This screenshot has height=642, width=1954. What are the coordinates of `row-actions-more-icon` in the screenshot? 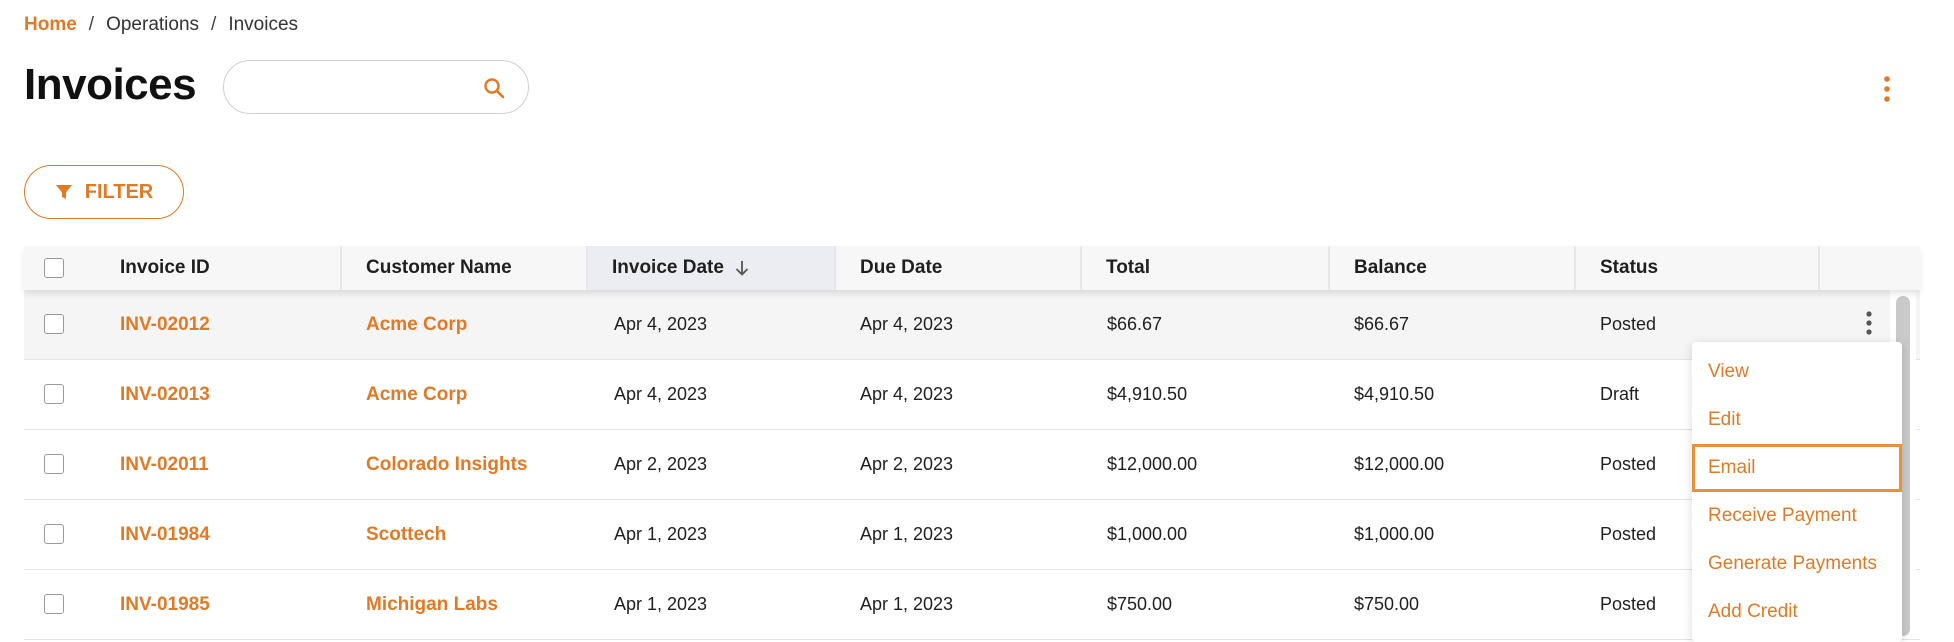 It's located at (1869, 323).